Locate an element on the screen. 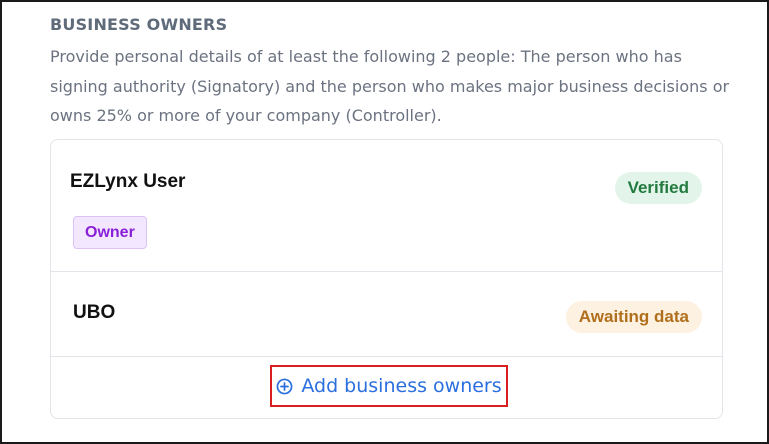 The height and width of the screenshot is (444, 769). plus-circle-icon is located at coordinates (284, 386).